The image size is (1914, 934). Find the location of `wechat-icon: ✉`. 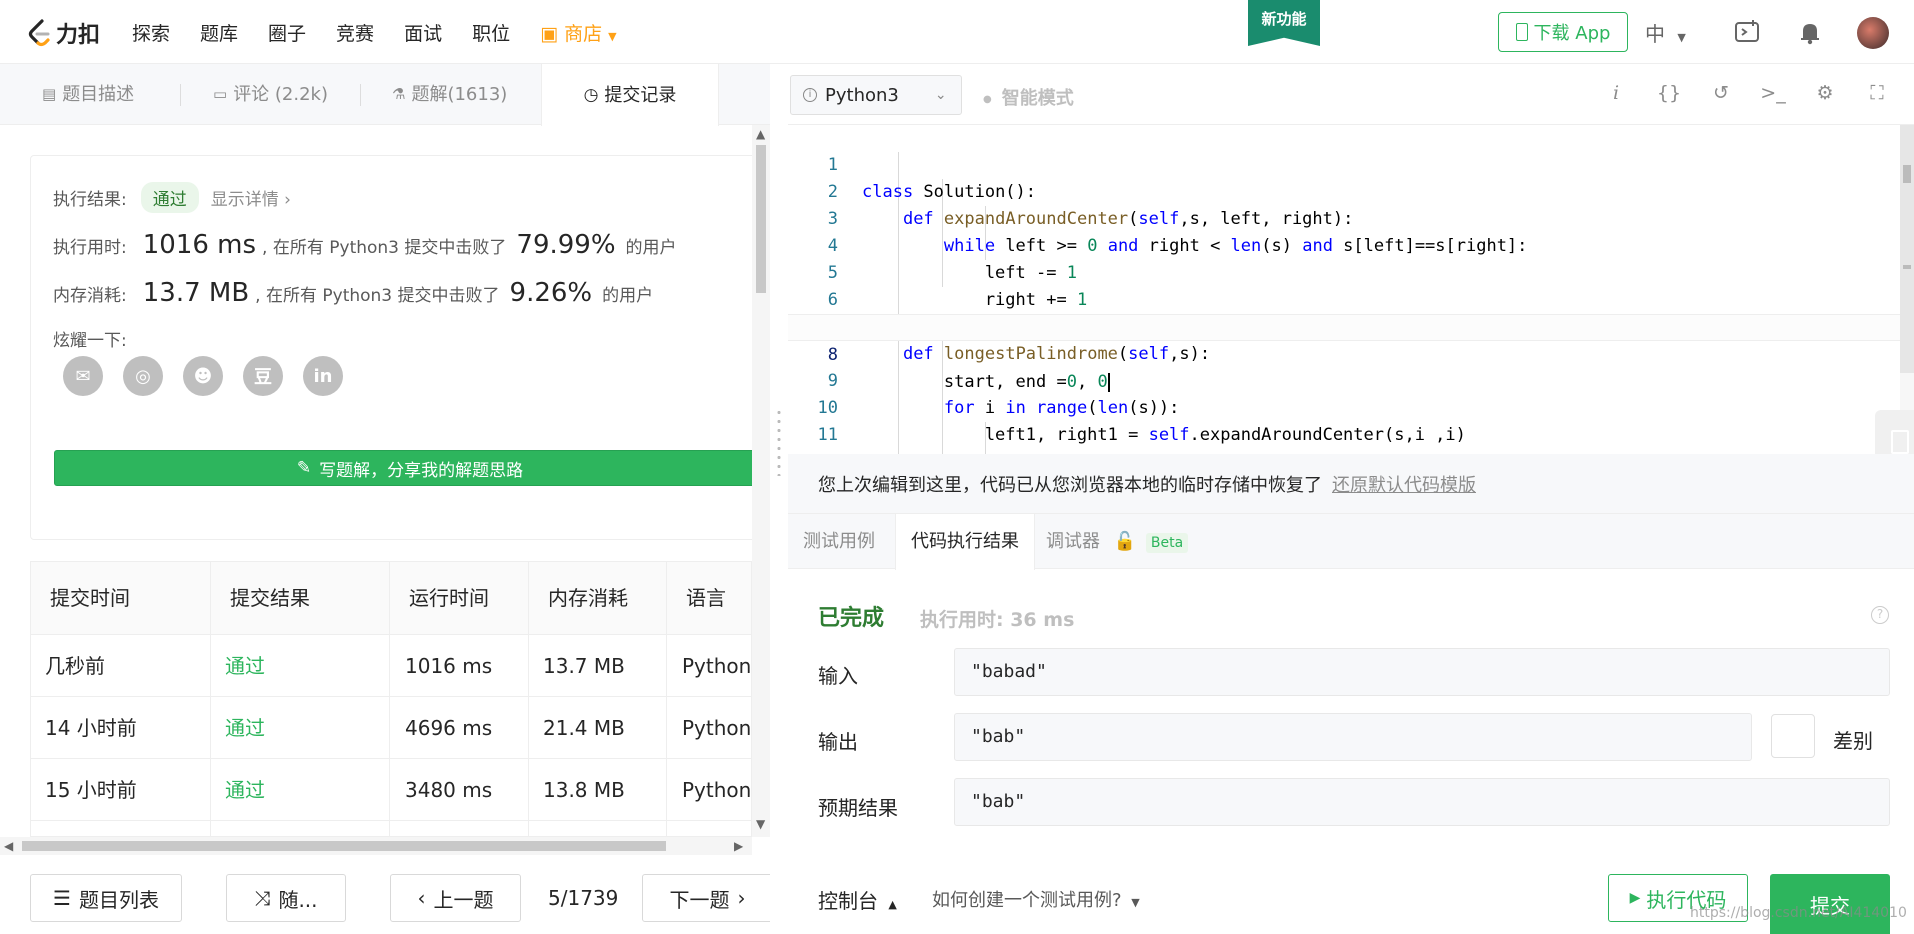

wechat-icon: ✉ is located at coordinates (83, 376).